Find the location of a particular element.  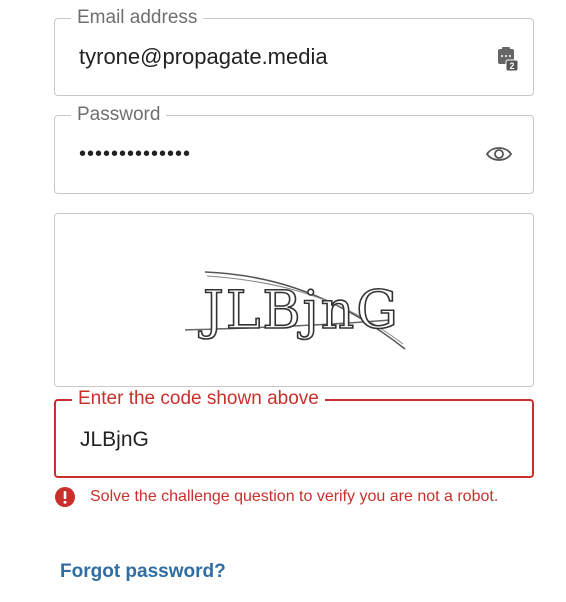

captcha-image: JLBjnG is located at coordinates (295, 310).